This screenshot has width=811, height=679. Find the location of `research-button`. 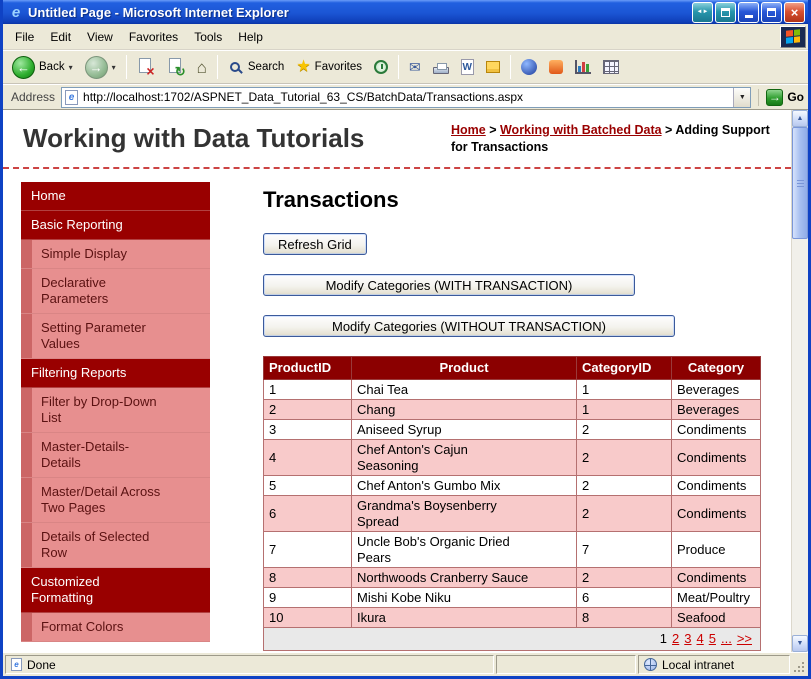

research-button is located at coordinates (556, 67).